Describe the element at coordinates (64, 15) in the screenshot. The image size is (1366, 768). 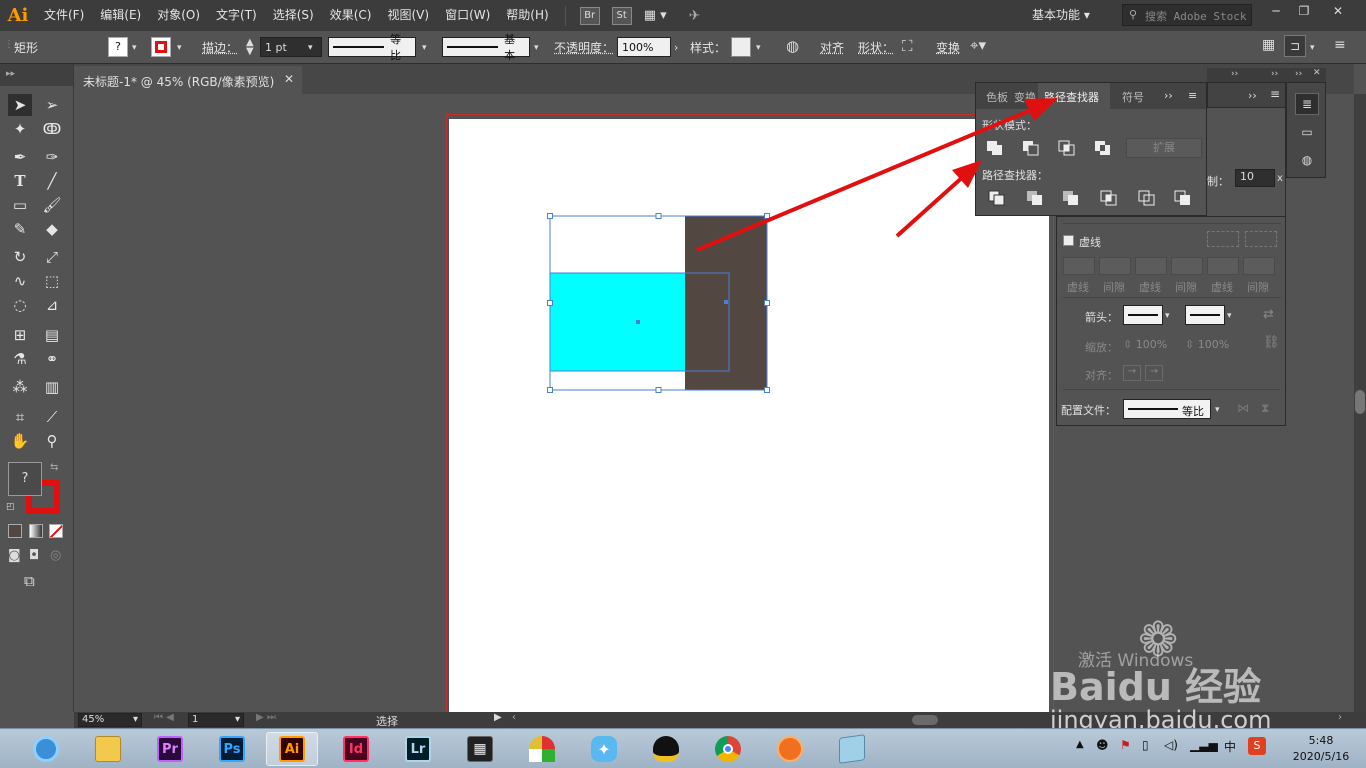
I see `menu-file: 文件(F)` at that location.